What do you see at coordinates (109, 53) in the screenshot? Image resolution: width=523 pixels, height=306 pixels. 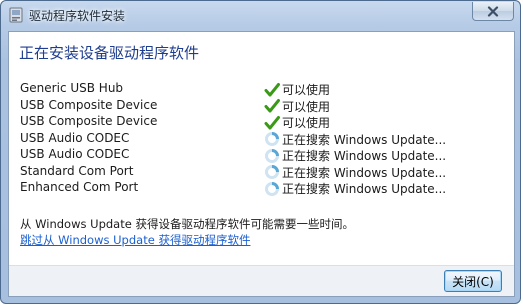 I see `page-title: 正在安装设备驱动程序软件` at bounding box center [109, 53].